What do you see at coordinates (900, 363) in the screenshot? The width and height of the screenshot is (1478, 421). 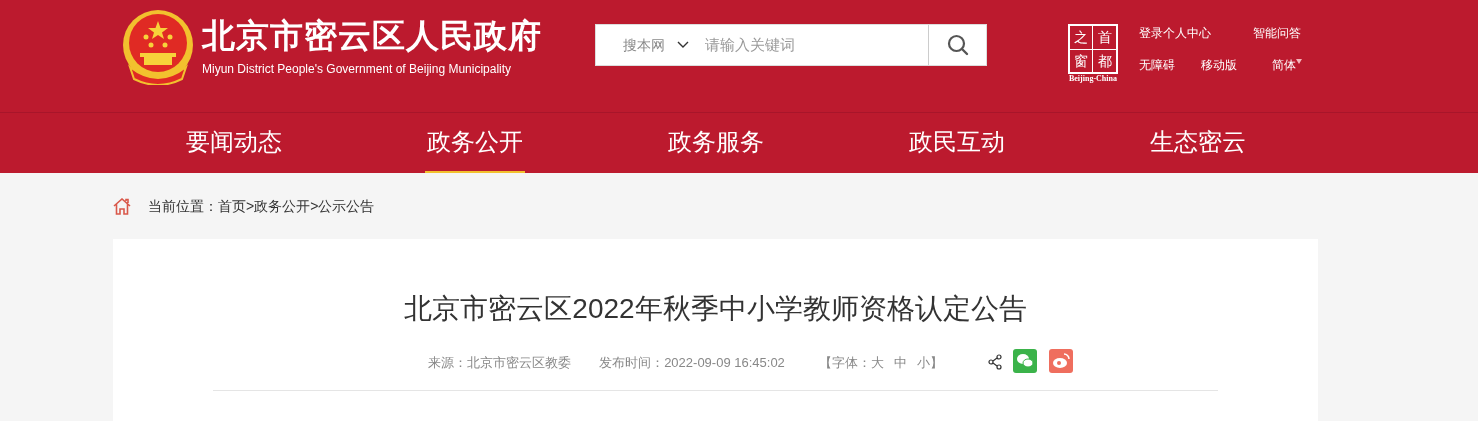 I see `font-size-option: 中` at bounding box center [900, 363].